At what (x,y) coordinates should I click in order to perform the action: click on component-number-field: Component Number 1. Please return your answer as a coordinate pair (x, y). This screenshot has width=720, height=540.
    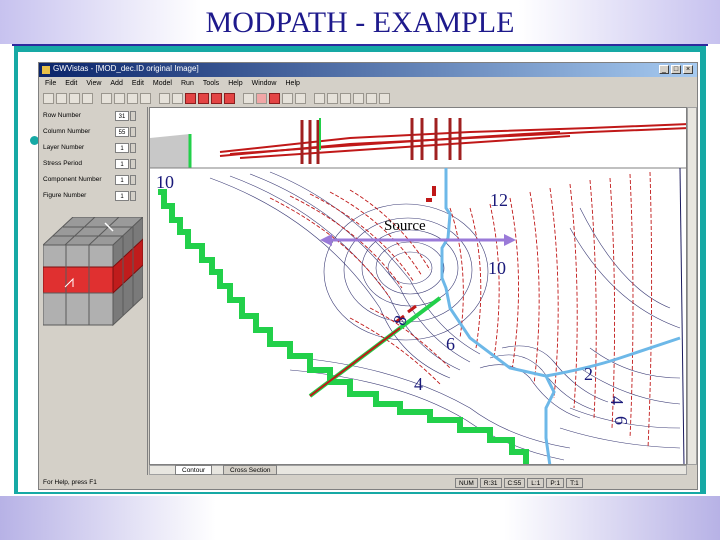
    Looking at the image, I should click on (93, 181).